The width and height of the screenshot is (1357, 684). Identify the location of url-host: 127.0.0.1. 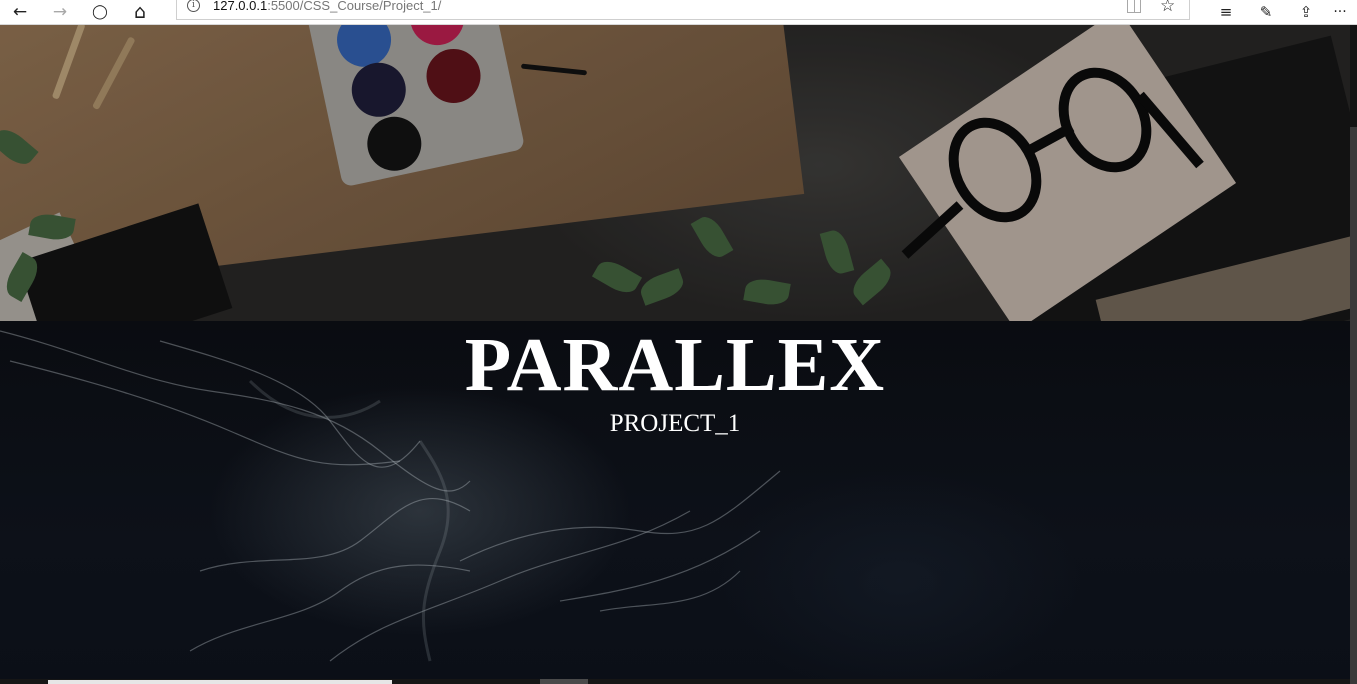
(240, 6).